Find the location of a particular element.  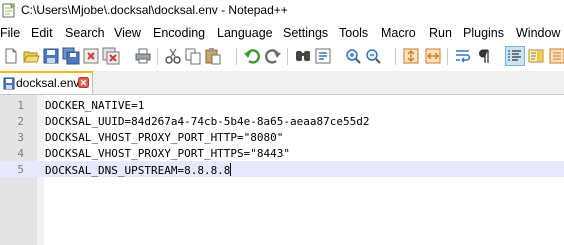

redo-icon is located at coordinates (273, 56).